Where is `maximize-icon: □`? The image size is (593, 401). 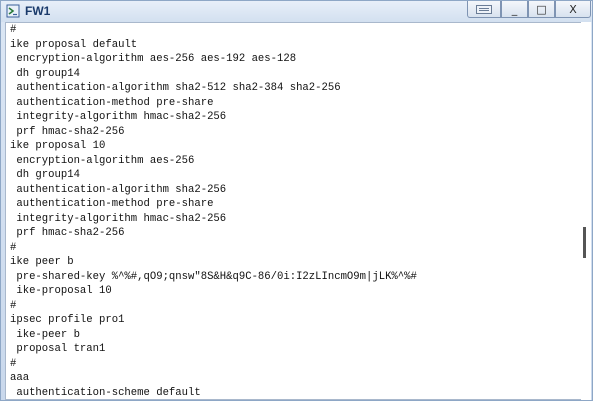 maximize-icon: □ is located at coordinates (541, 9).